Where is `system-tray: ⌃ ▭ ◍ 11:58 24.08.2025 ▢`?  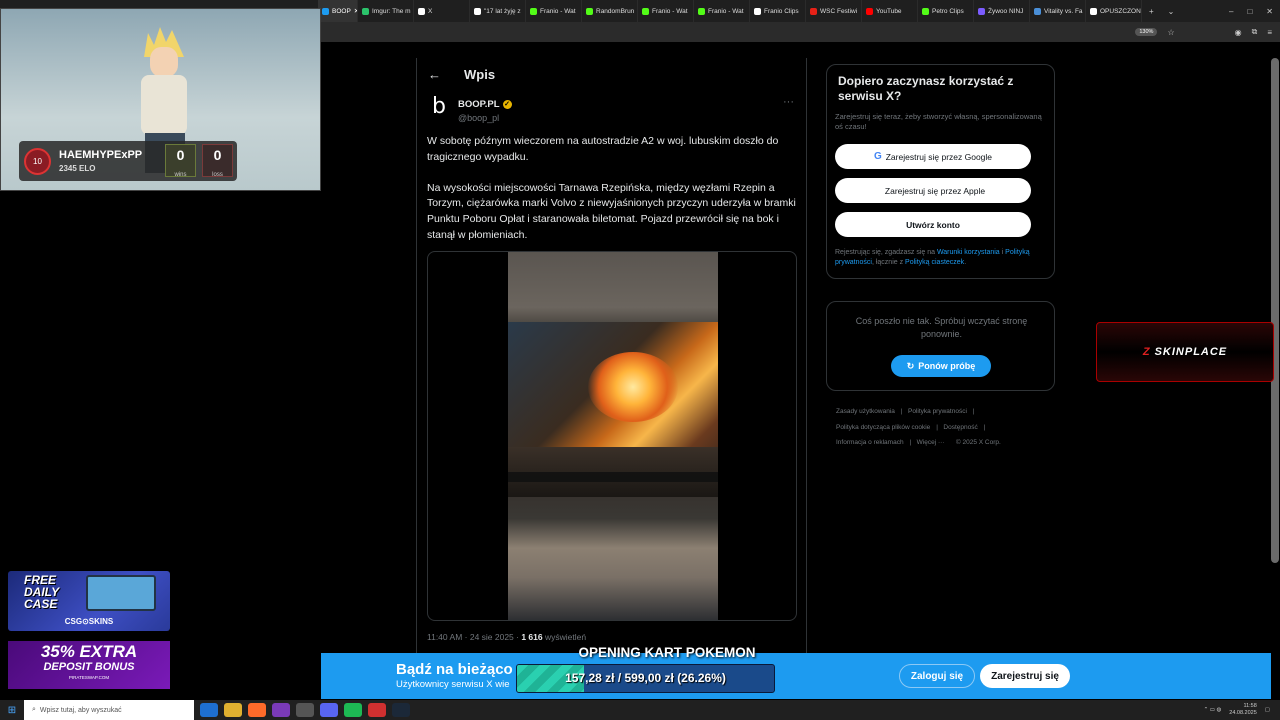
system-tray: ⌃ ▭ ◍ 11:58 24.08.2025 ▢ is located at coordinates (1242, 710).